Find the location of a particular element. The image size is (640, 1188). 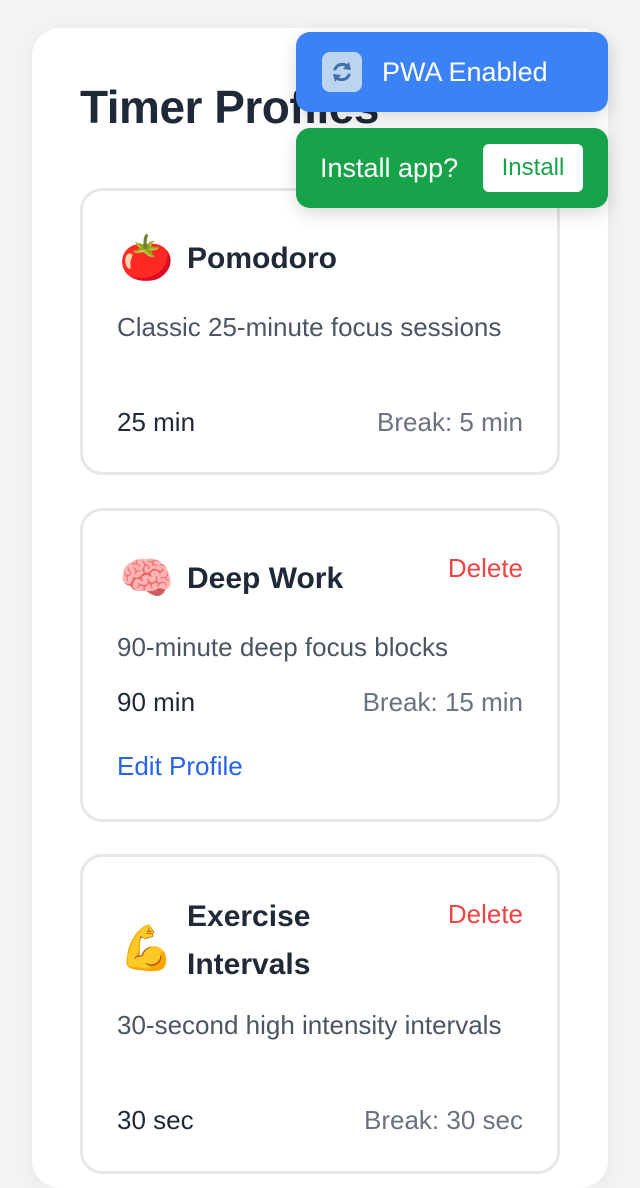

profile-duration: 30 sec is located at coordinates (155, 1120).